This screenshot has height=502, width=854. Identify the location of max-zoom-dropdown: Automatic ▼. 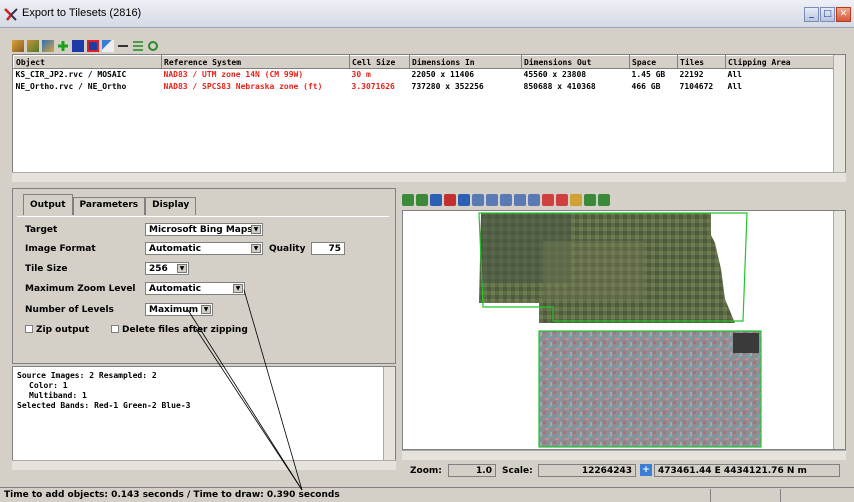
(195, 288).